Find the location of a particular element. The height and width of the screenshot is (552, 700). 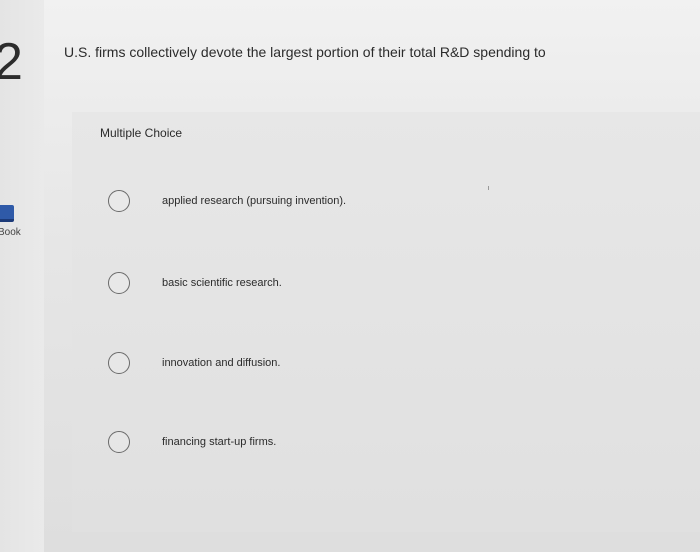

choice-option-a: applied research (pursuing invention). is located at coordinates (318, 203).